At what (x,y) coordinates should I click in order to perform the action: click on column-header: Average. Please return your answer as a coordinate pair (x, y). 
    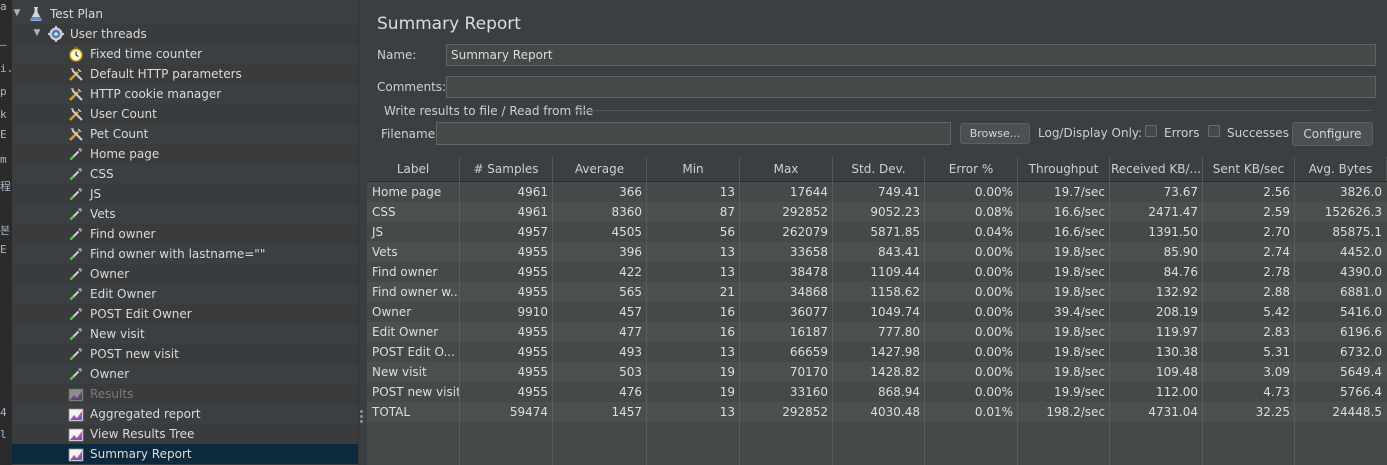
    Looking at the image, I should click on (600, 169).